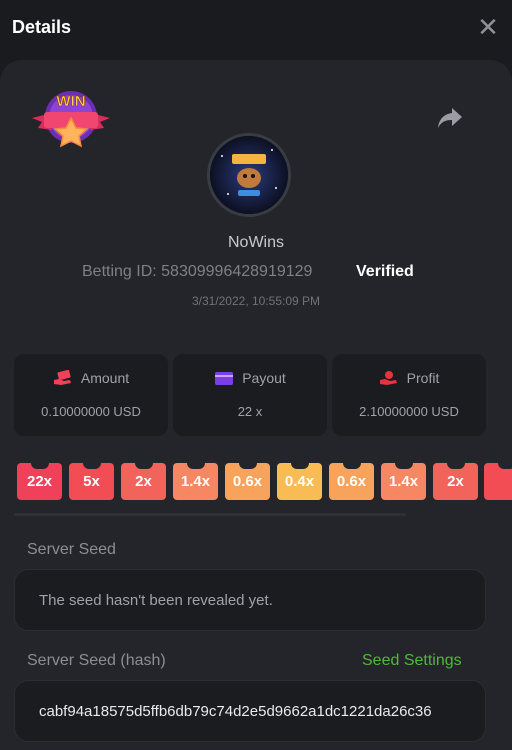 The height and width of the screenshot is (750, 512). Describe the element at coordinates (450, 118) in the screenshot. I see `share-icon` at that location.